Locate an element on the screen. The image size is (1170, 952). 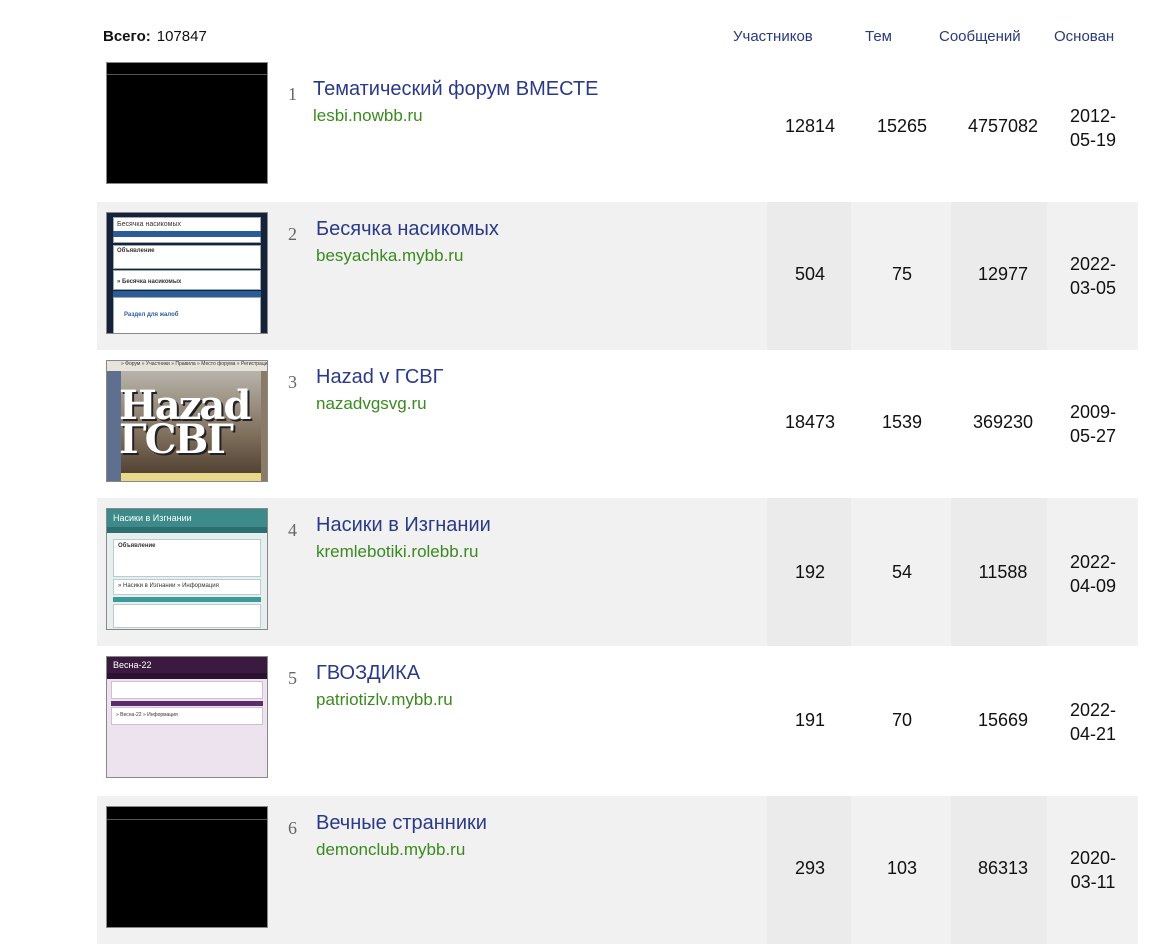
forum-url-link: kremlebotiki.rolebb.ru is located at coordinates (397, 552).